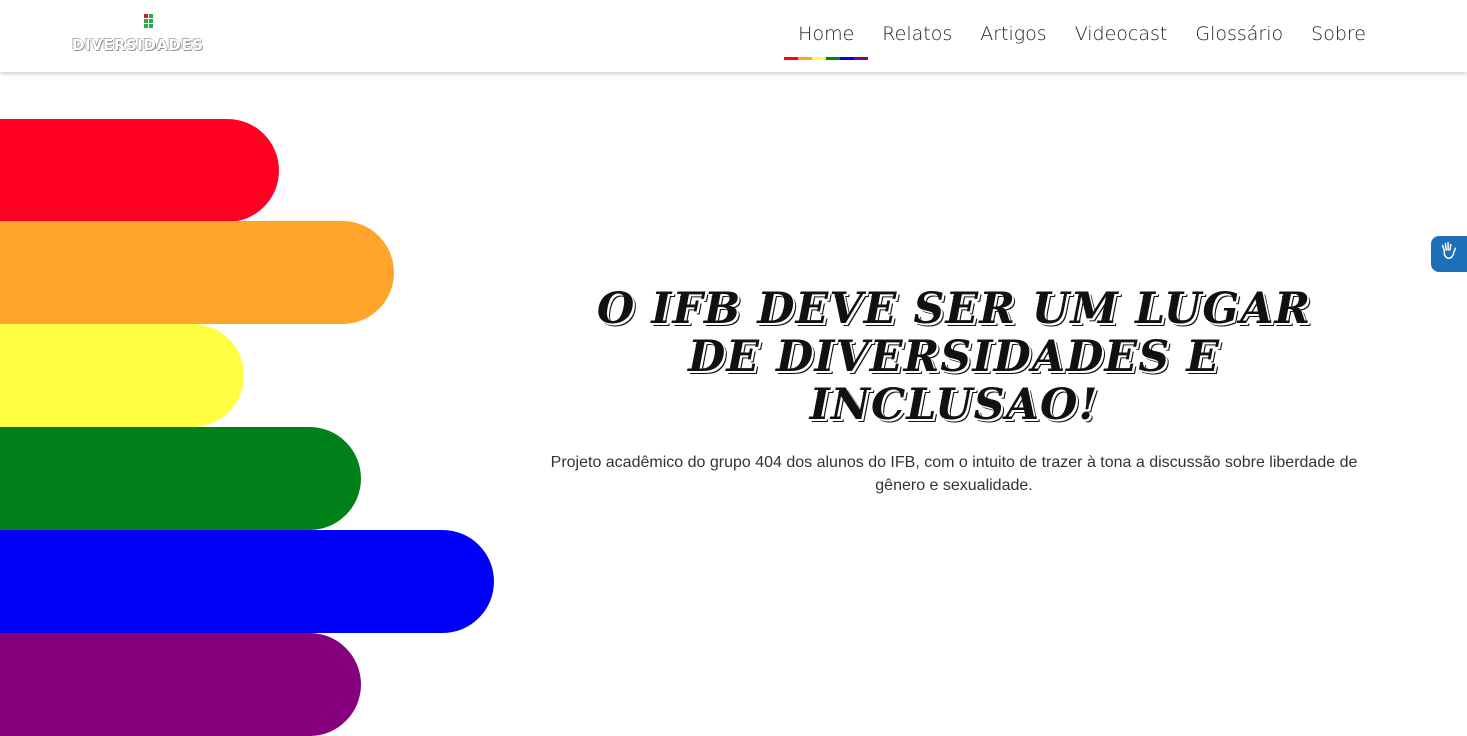 Image resolution: width=1467 pixels, height=736 pixels. I want to click on nav-item-artigos: Artigos, so click(1013, 40).